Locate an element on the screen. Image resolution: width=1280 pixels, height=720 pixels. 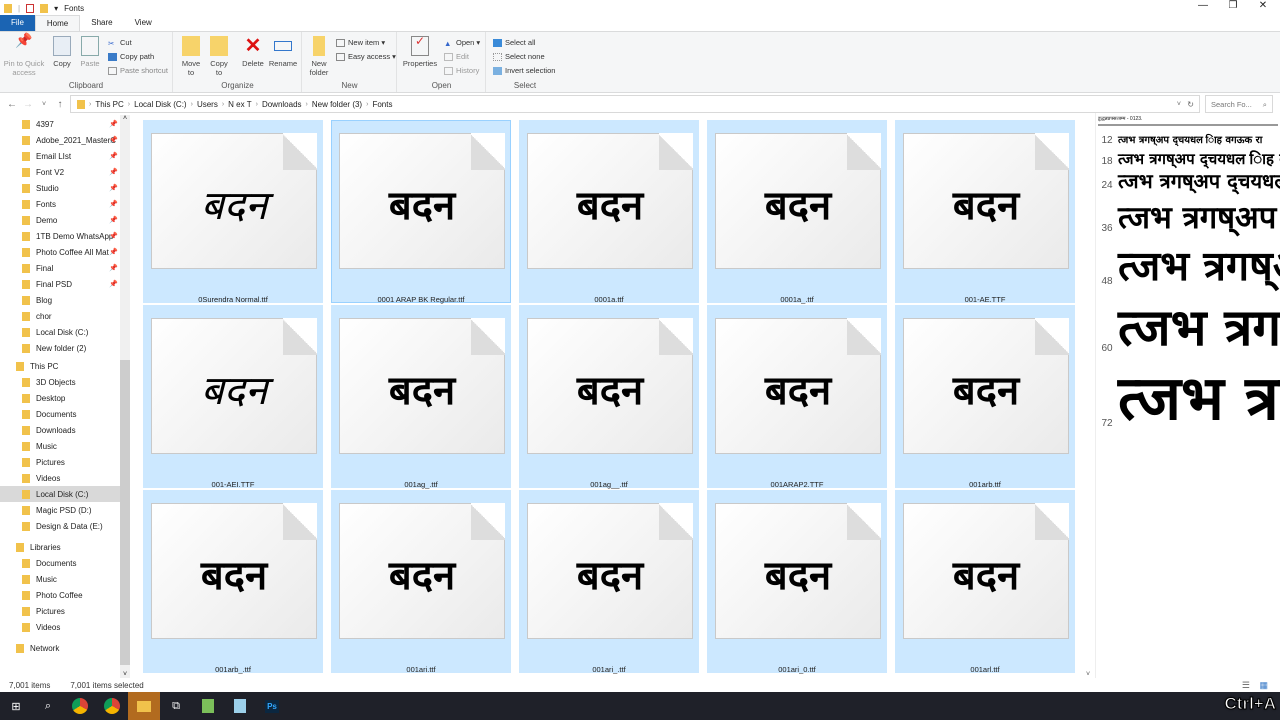
tab-share: Share is located at coordinates (101, 23).